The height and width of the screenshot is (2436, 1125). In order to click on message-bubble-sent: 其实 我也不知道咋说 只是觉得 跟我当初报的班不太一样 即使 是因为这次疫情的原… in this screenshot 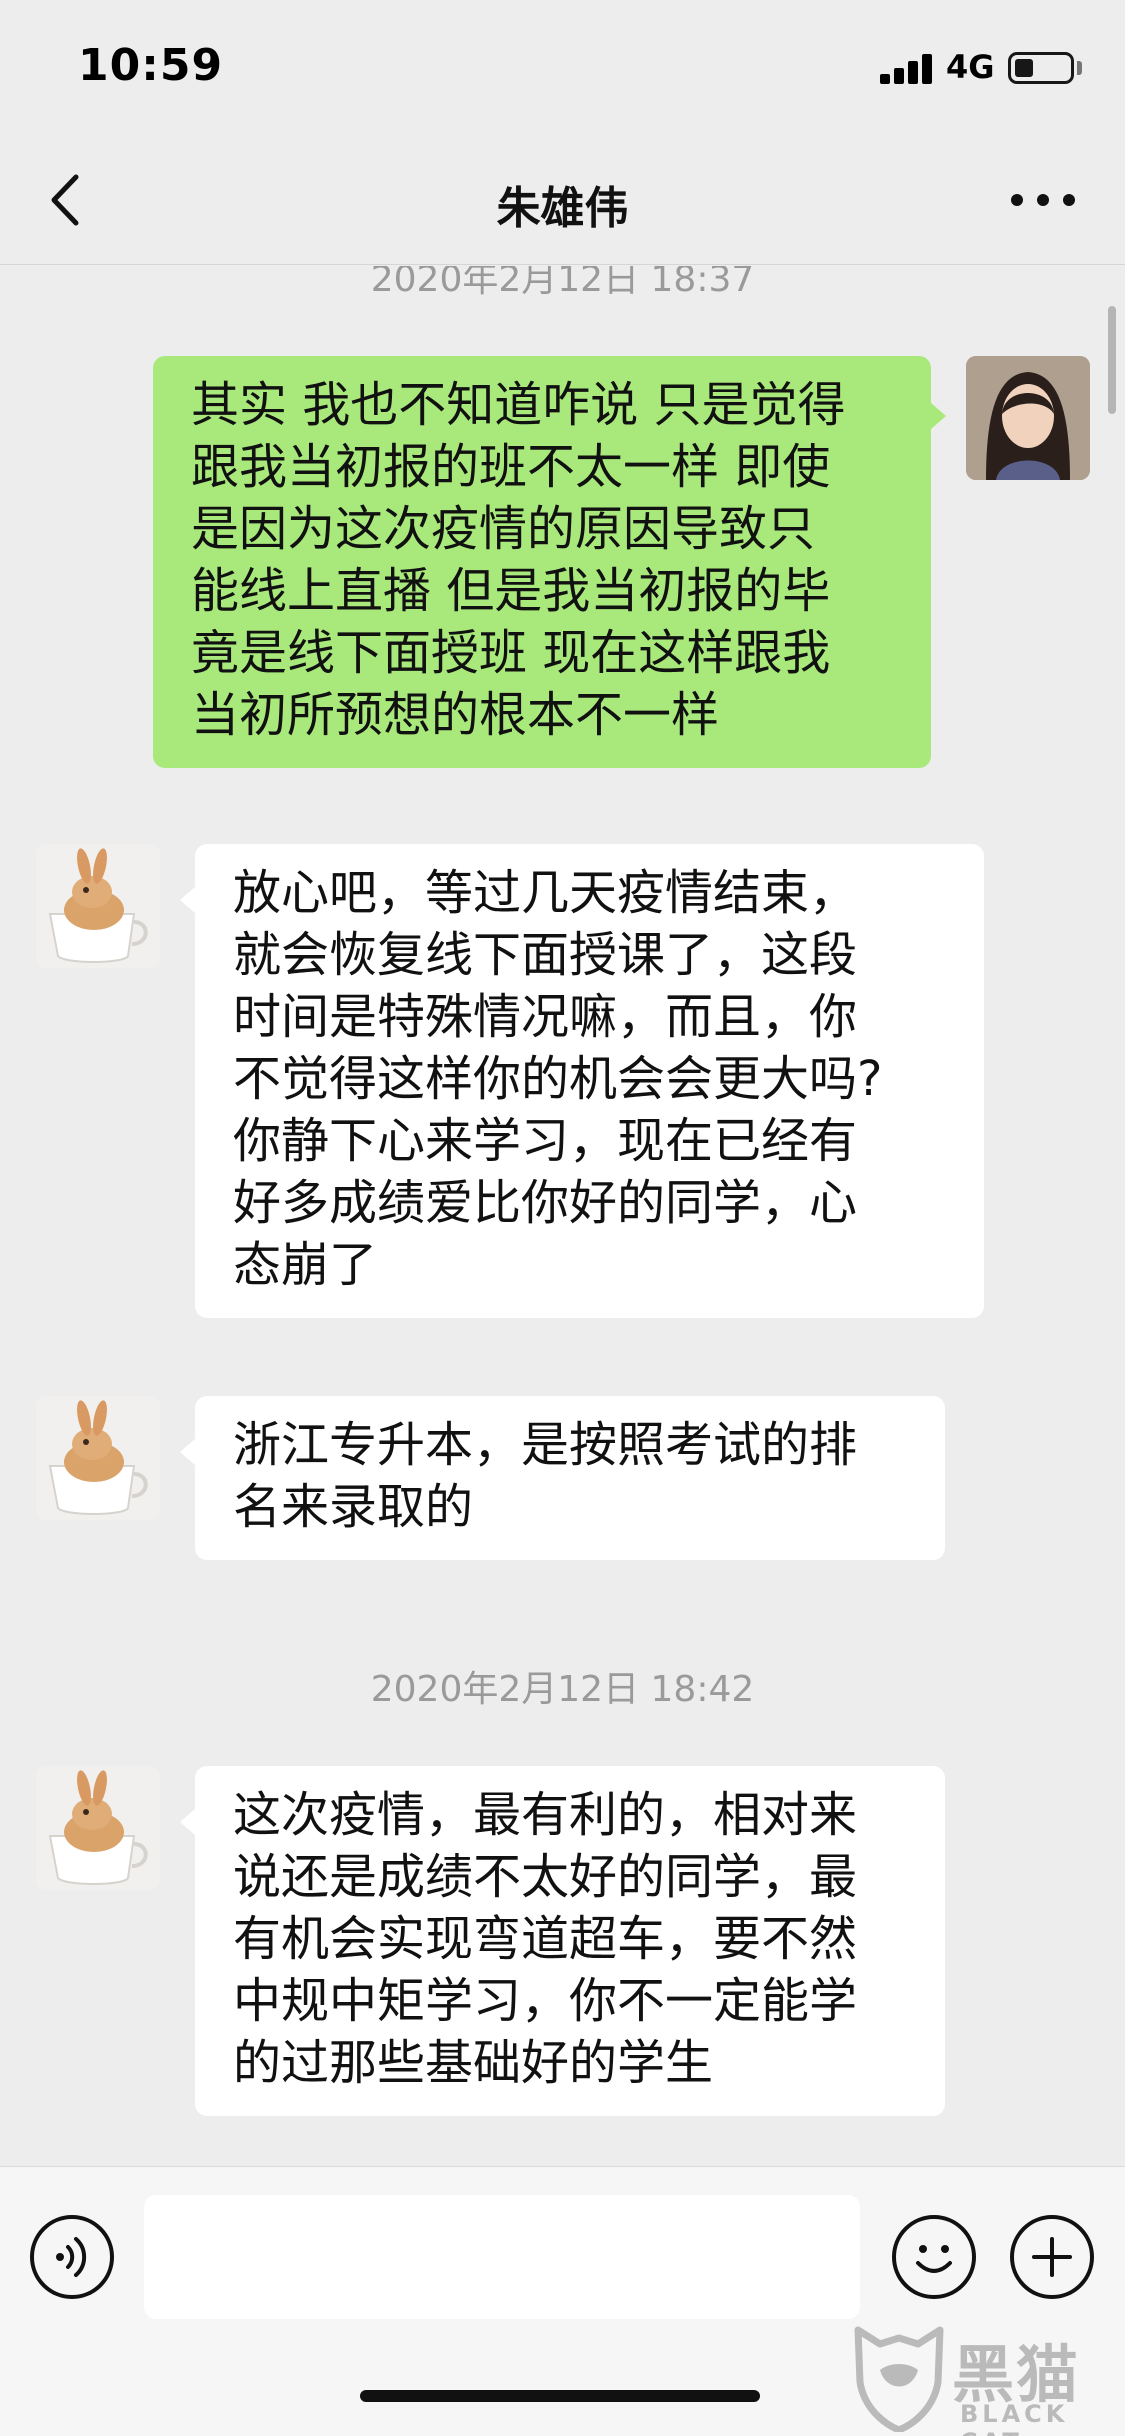, I will do `click(542, 562)`.